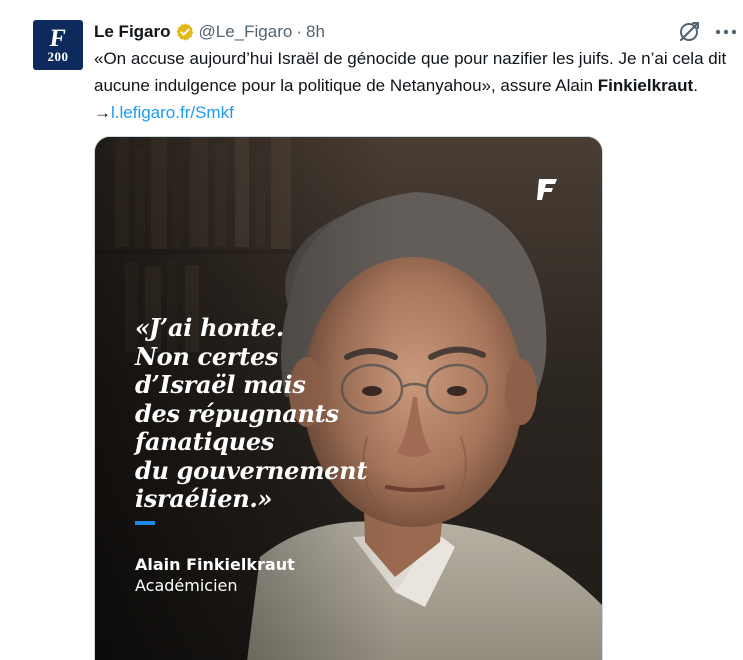 The image size is (743, 660). What do you see at coordinates (315, 32) in the screenshot?
I see `timestamp: 8h` at bounding box center [315, 32].